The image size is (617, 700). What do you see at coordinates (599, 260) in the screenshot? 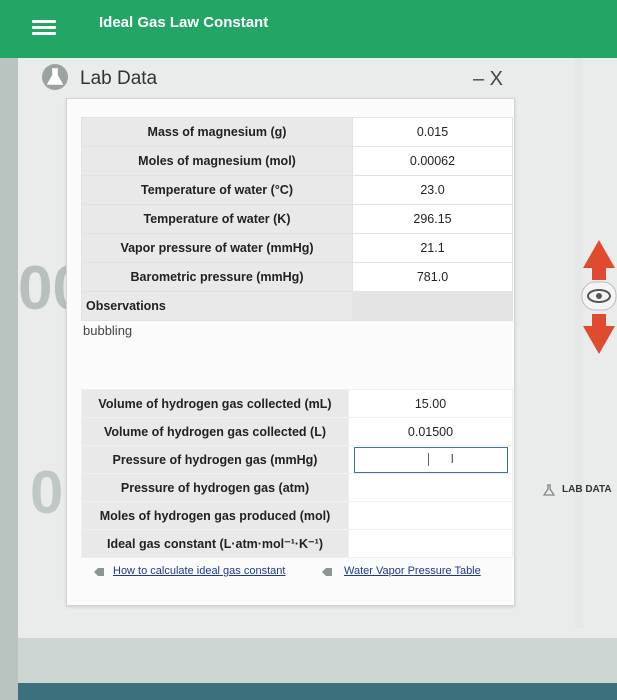
I see `up-arrow-icon` at bounding box center [599, 260].